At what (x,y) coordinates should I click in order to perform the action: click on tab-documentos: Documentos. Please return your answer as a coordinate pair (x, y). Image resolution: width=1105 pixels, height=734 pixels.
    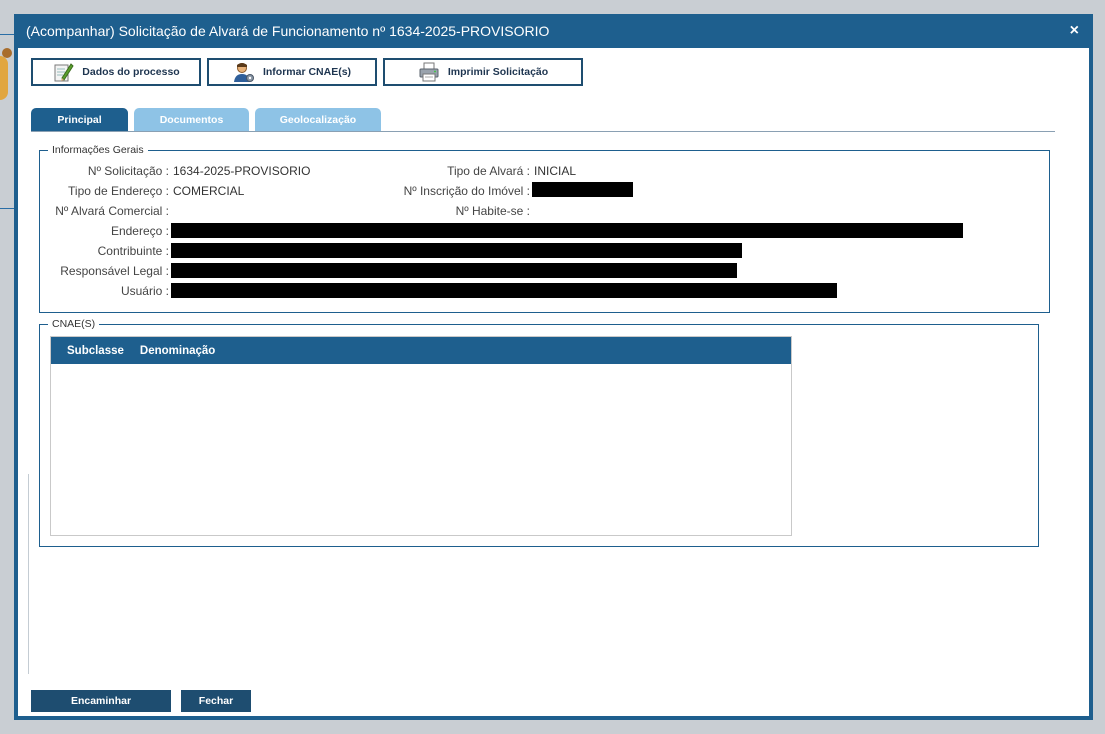
    Looking at the image, I should click on (191, 119).